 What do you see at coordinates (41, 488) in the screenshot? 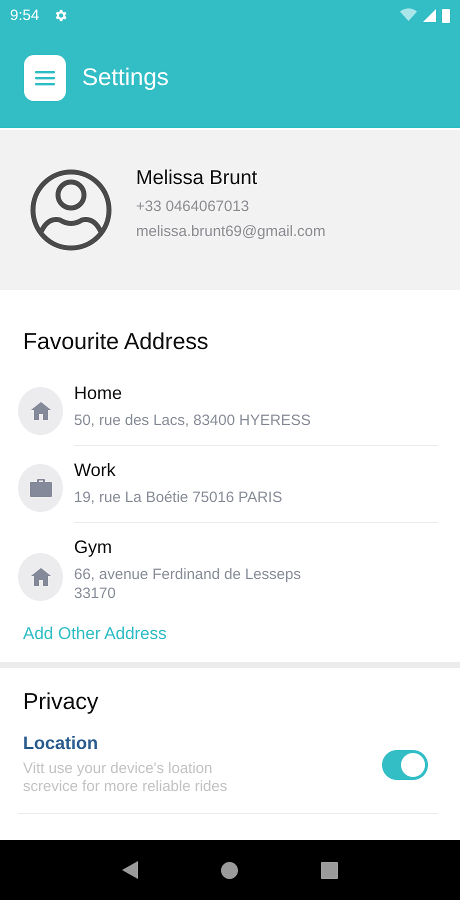
I see `briefcase-icon` at bounding box center [41, 488].